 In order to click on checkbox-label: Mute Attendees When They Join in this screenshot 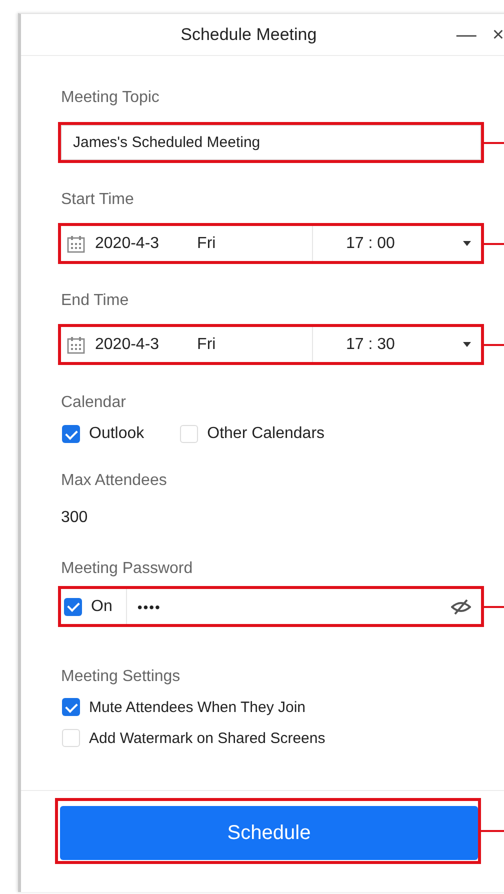, I will do `click(197, 707)`.